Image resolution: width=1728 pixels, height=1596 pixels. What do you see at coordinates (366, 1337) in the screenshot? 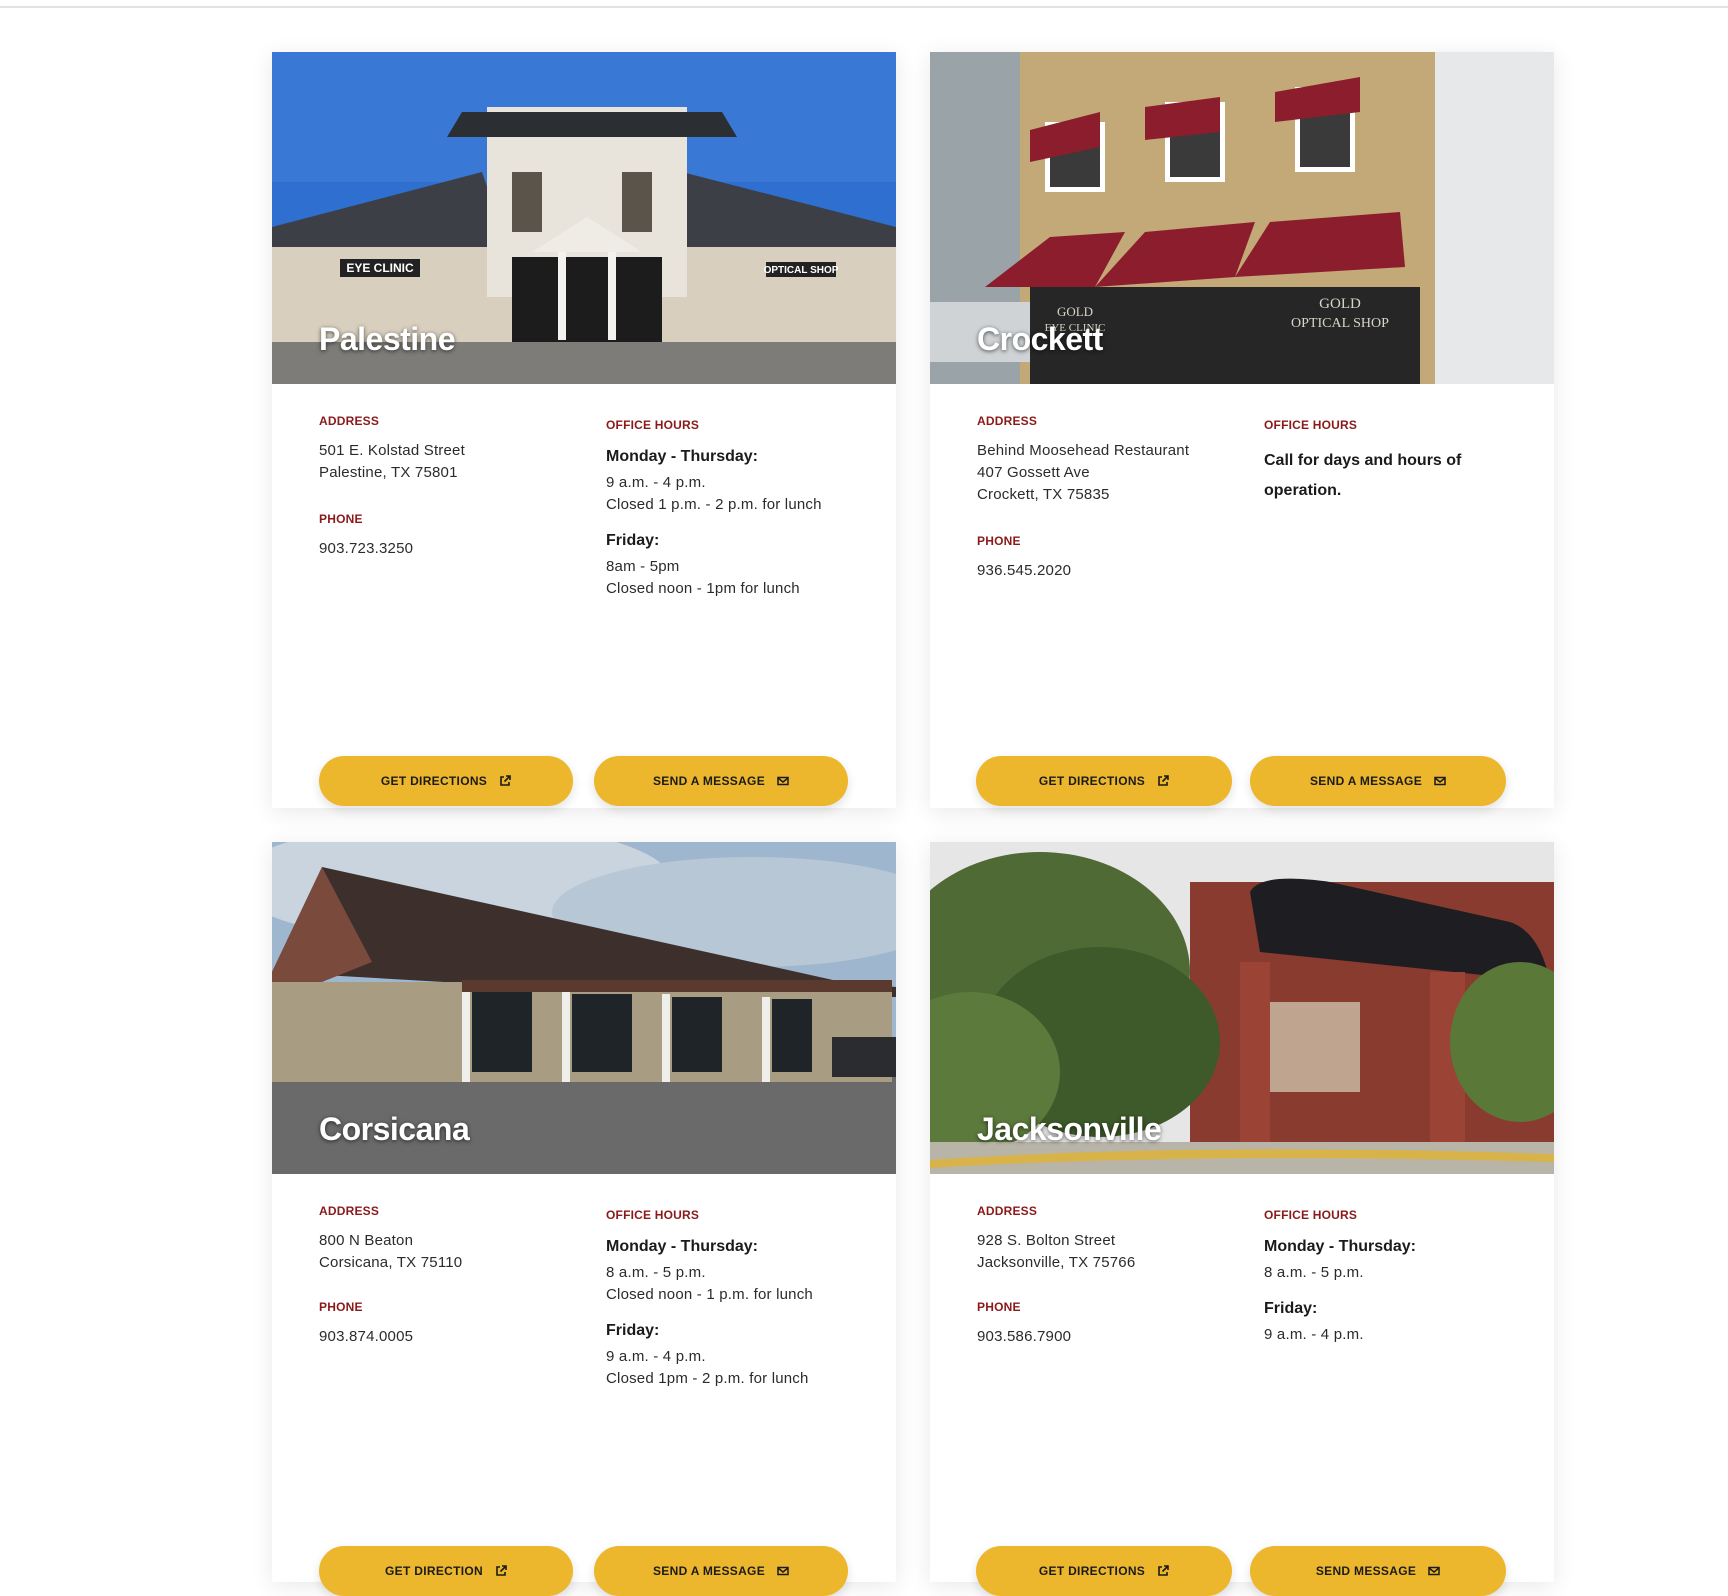
I see `phone-number: 903.874.0005` at bounding box center [366, 1337].